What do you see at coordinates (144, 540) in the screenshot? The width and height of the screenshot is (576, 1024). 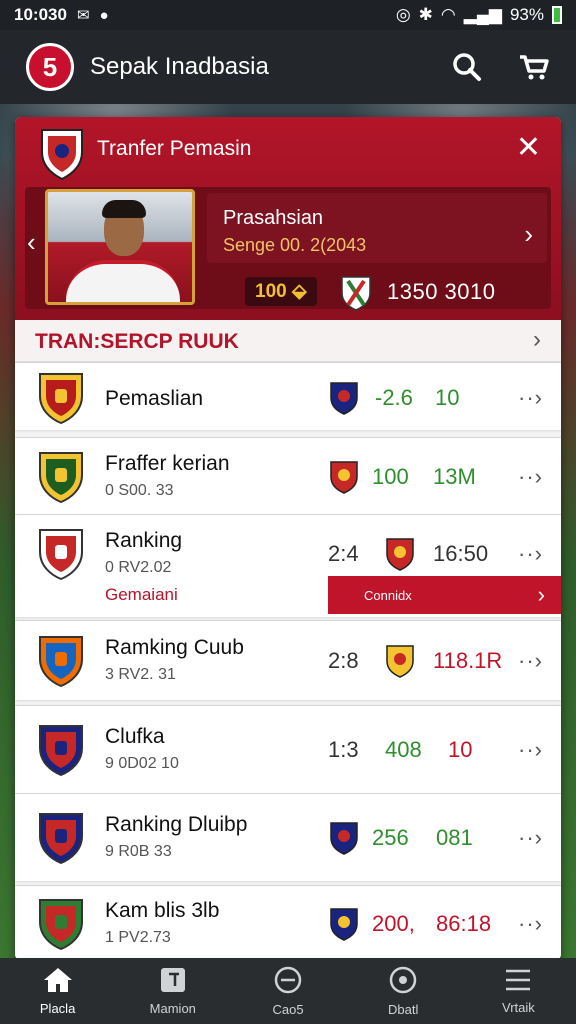 I see `row-name: Ranking` at bounding box center [144, 540].